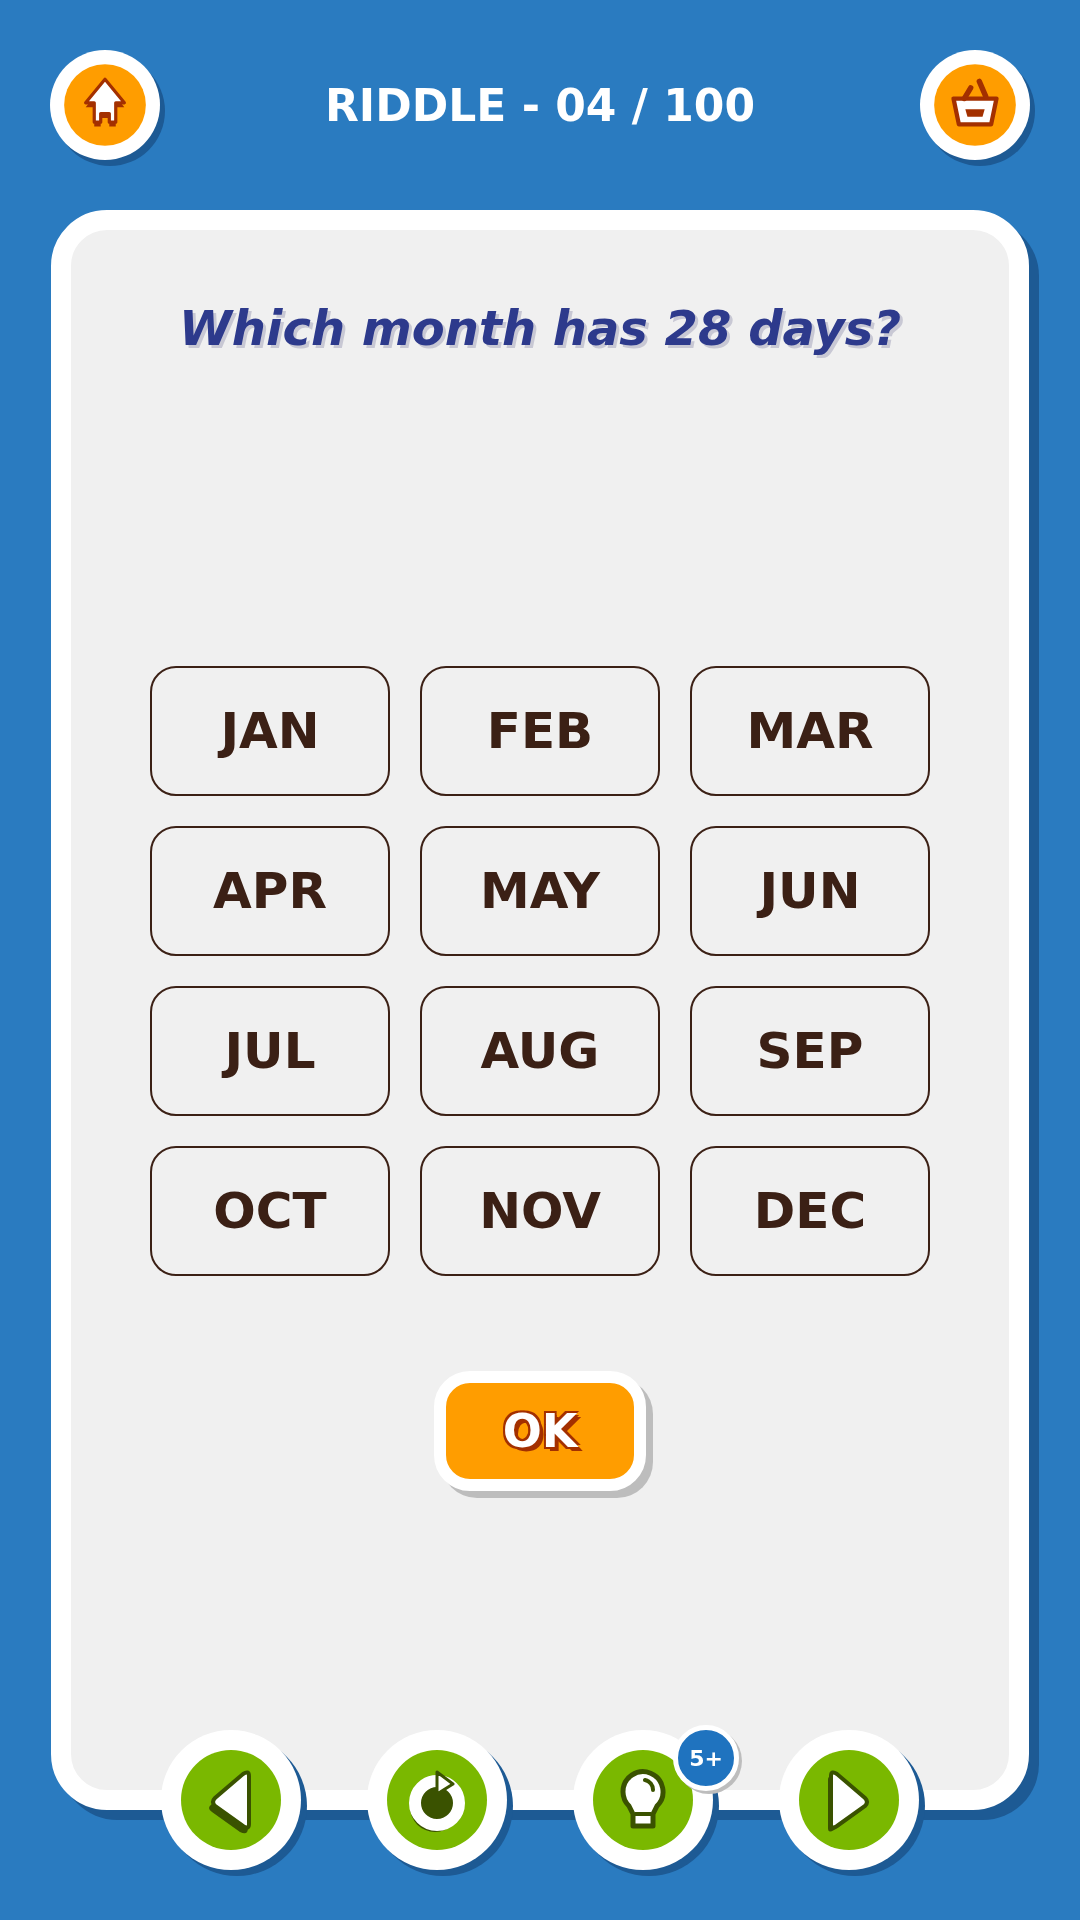 The width and height of the screenshot is (1080, 1920). What do you see at coordinates (270, 731) in the screenshot?
I see `answer-option: JAN` at bounding box center [270, 731].